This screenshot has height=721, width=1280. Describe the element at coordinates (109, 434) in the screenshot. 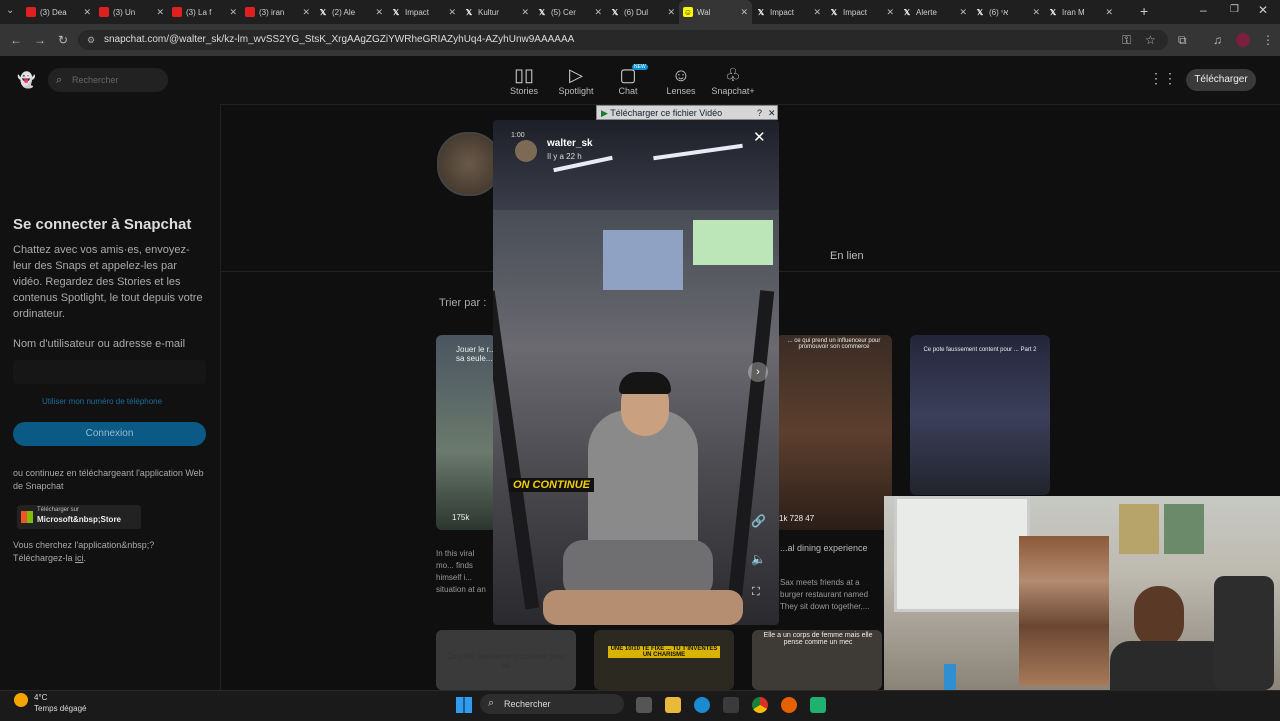

I see `login-button: Connexion` at that location.